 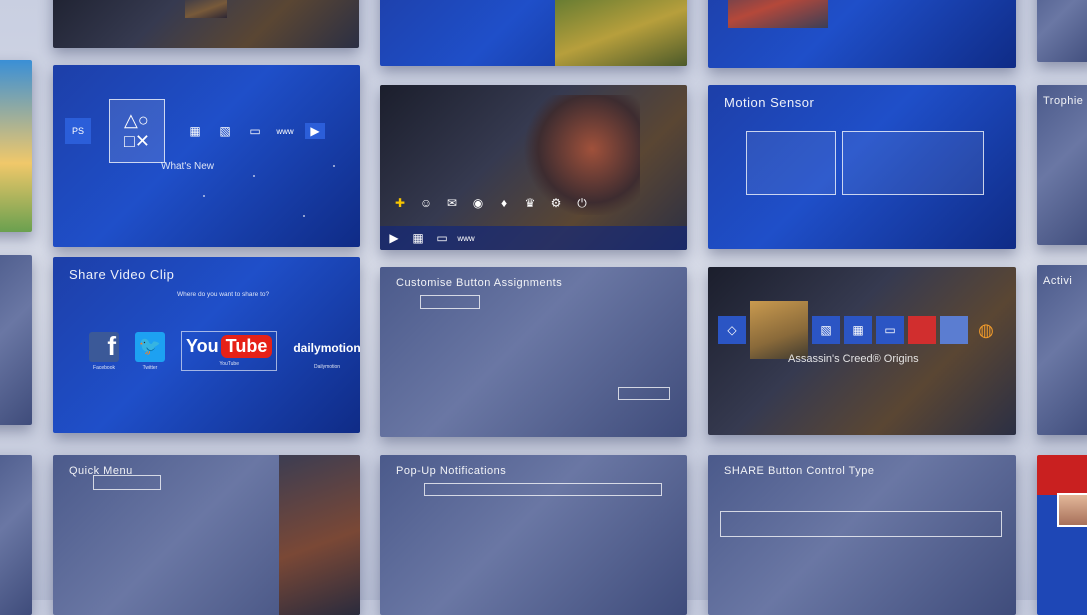 What do you see at coordinates (732, 330) in the screenshot?
I see `whats-new-icon: ◇` at bounding box center [732, 330].